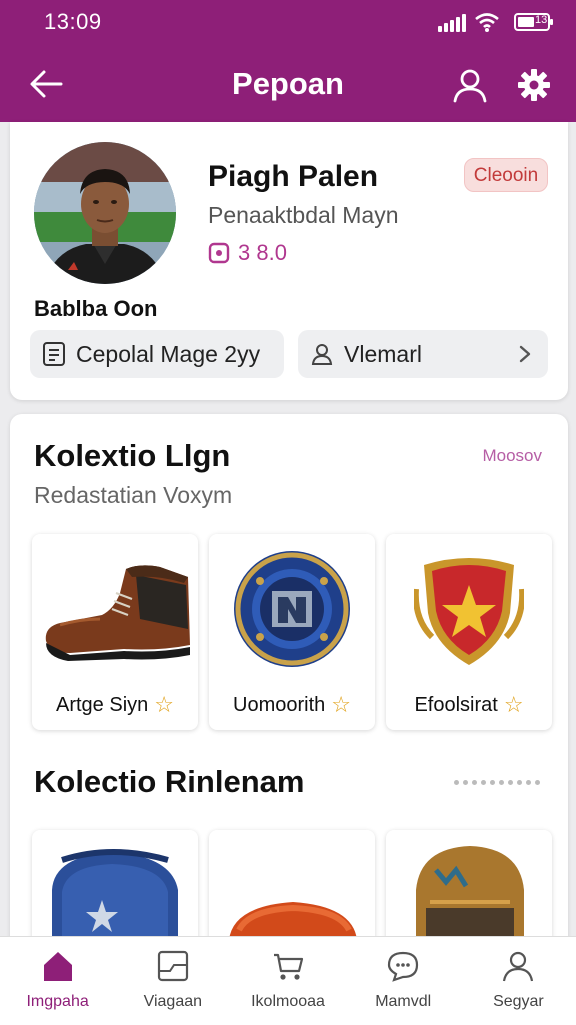 Image resolution: width=576 pixels, height=1025 pixels. I want to click on home-icon, so click(57, 966).